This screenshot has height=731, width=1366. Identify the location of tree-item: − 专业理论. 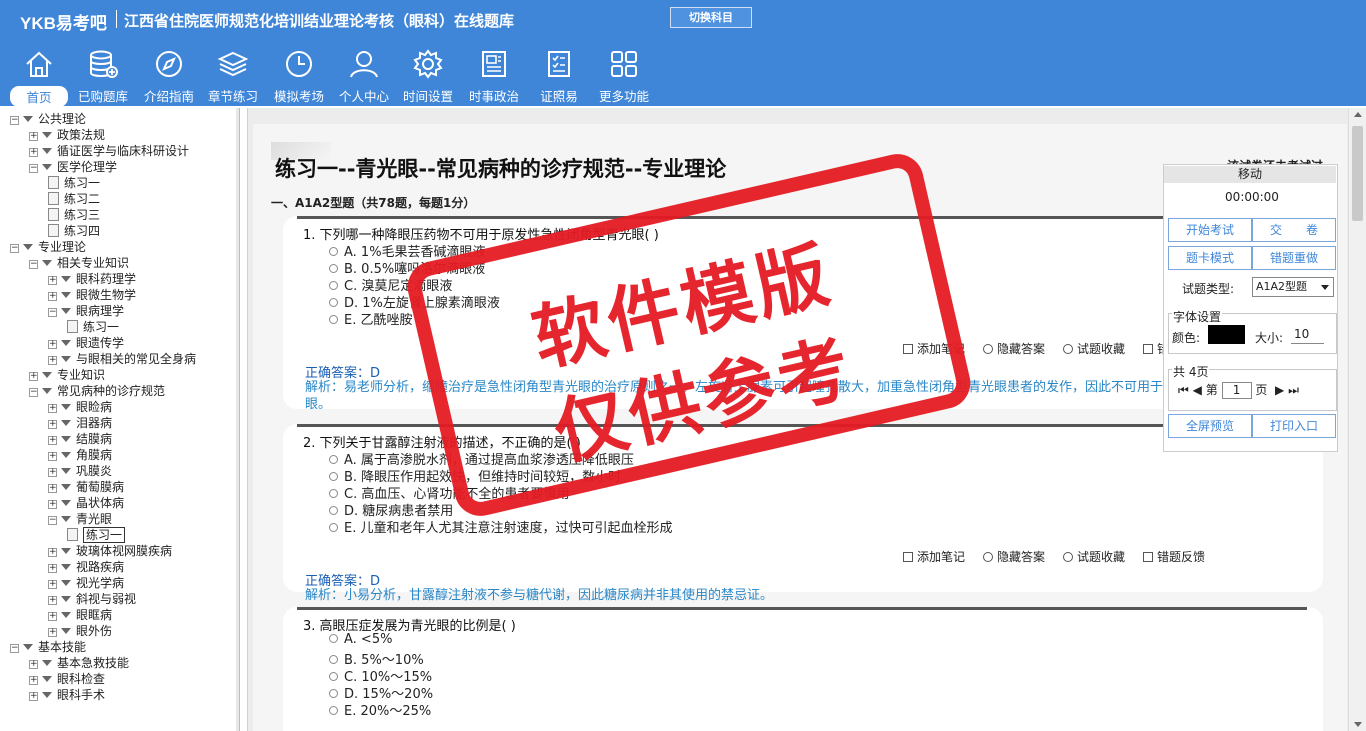
(48, 247).